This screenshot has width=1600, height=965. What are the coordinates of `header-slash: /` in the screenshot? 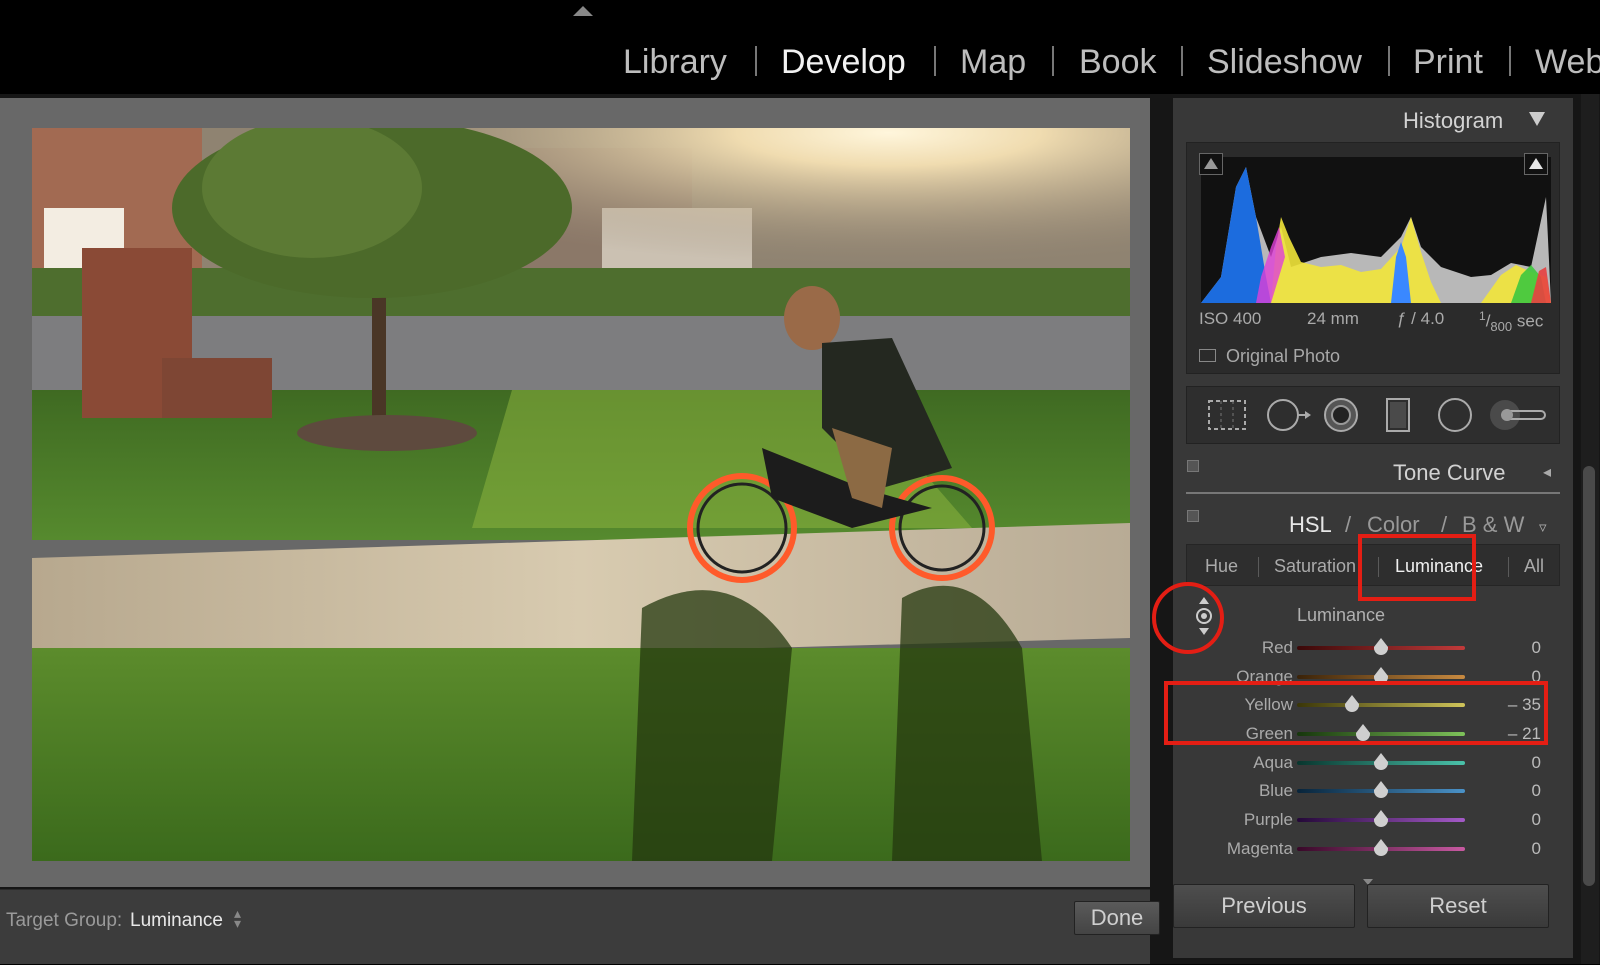 It's located at (1348, 524).